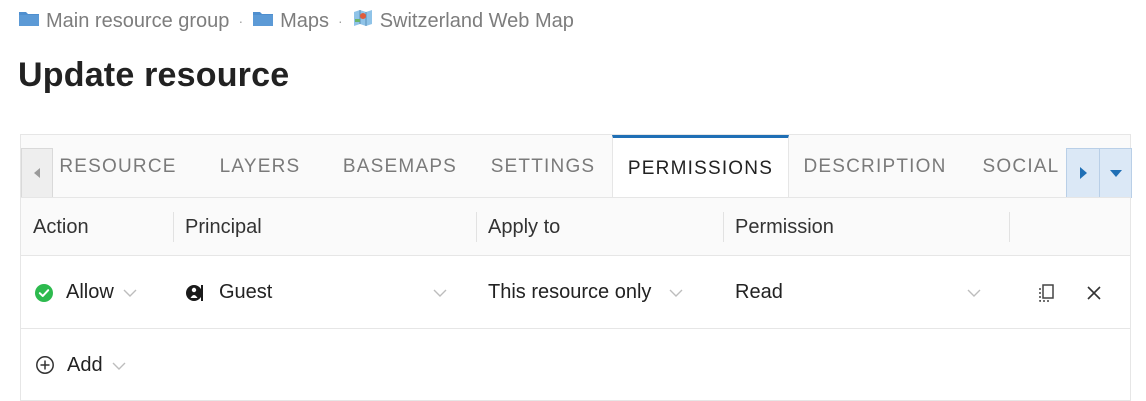 The height and width of the screenshot is (401, 1146). Describe the element at coordinates (194, 292) in the screenshot. I see `user-icon` at that location.